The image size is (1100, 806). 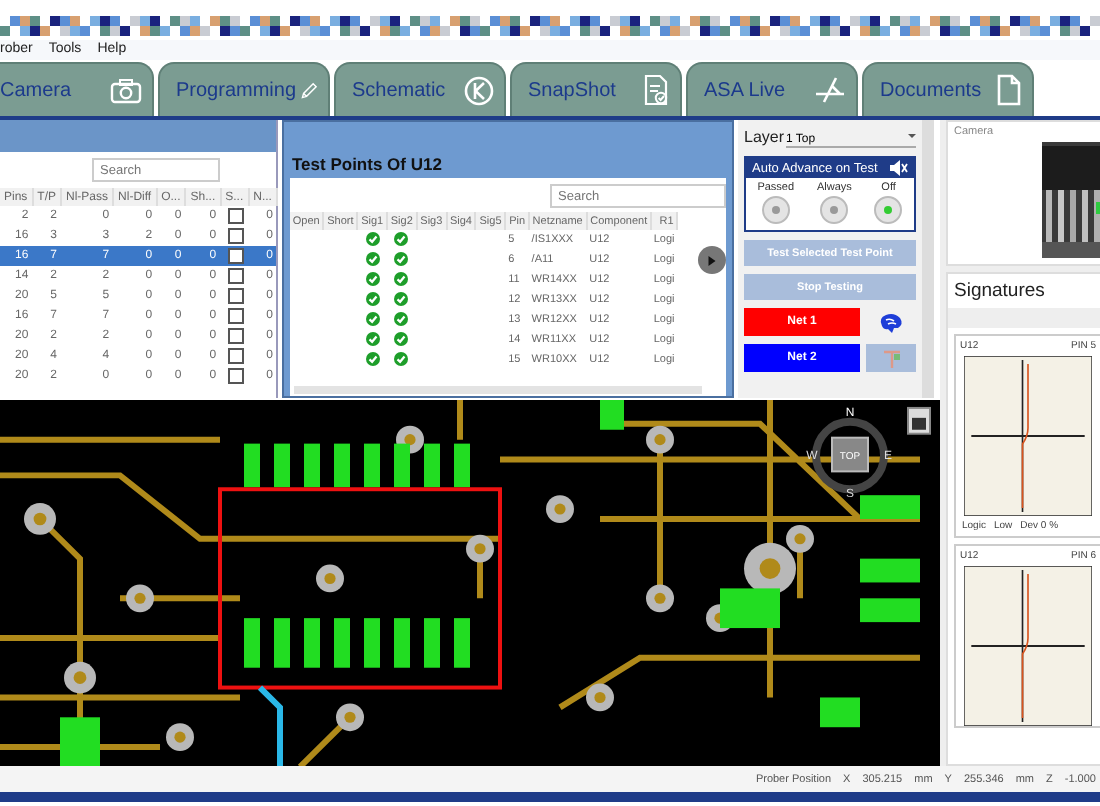 What do you see at coordinates (999, 290) in the screenshot?
I see `panel-title: Signatures` at bounding box center [999, 290].